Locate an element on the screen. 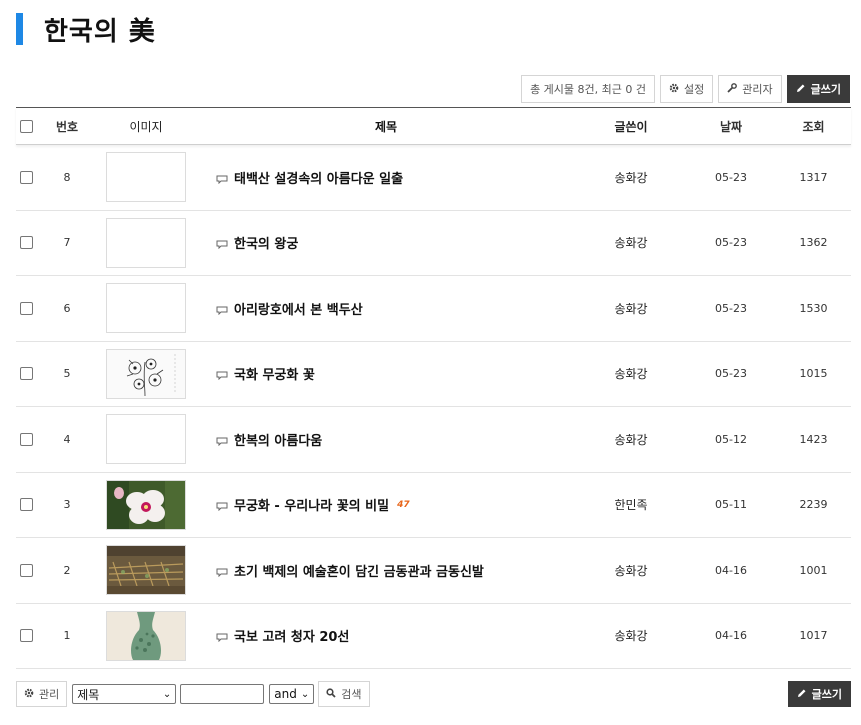 This screenshot has width=861, height=725. search-label: 검색 is located at coordinates (351, 694).